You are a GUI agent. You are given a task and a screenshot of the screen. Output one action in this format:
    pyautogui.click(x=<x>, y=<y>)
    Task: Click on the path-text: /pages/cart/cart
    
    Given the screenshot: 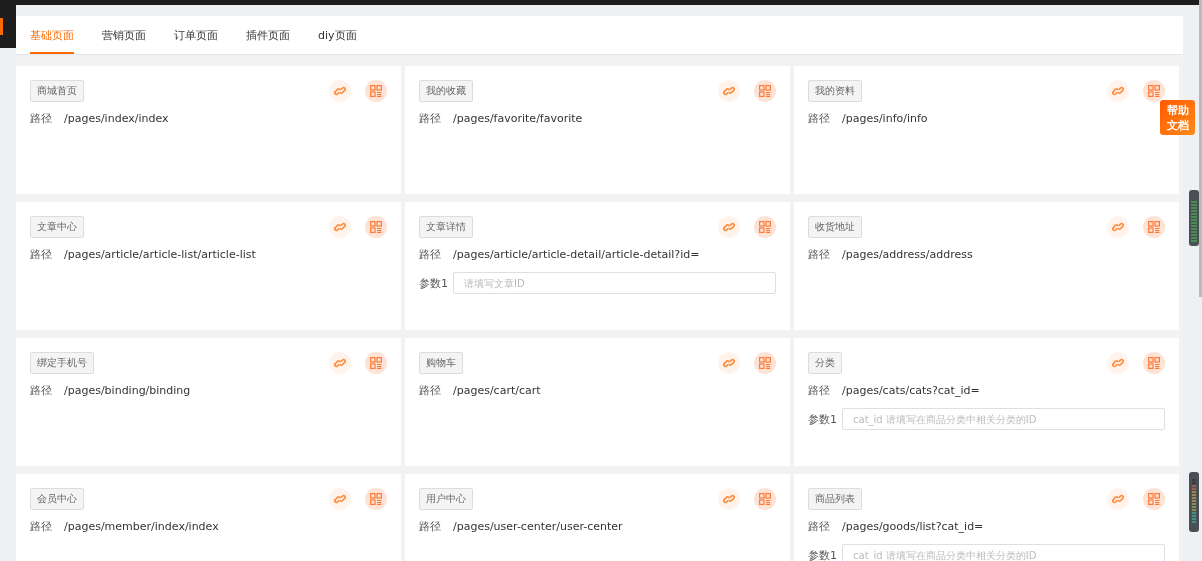 What is the action you would take?
    pyautogui.click(x=497, y=390)
    